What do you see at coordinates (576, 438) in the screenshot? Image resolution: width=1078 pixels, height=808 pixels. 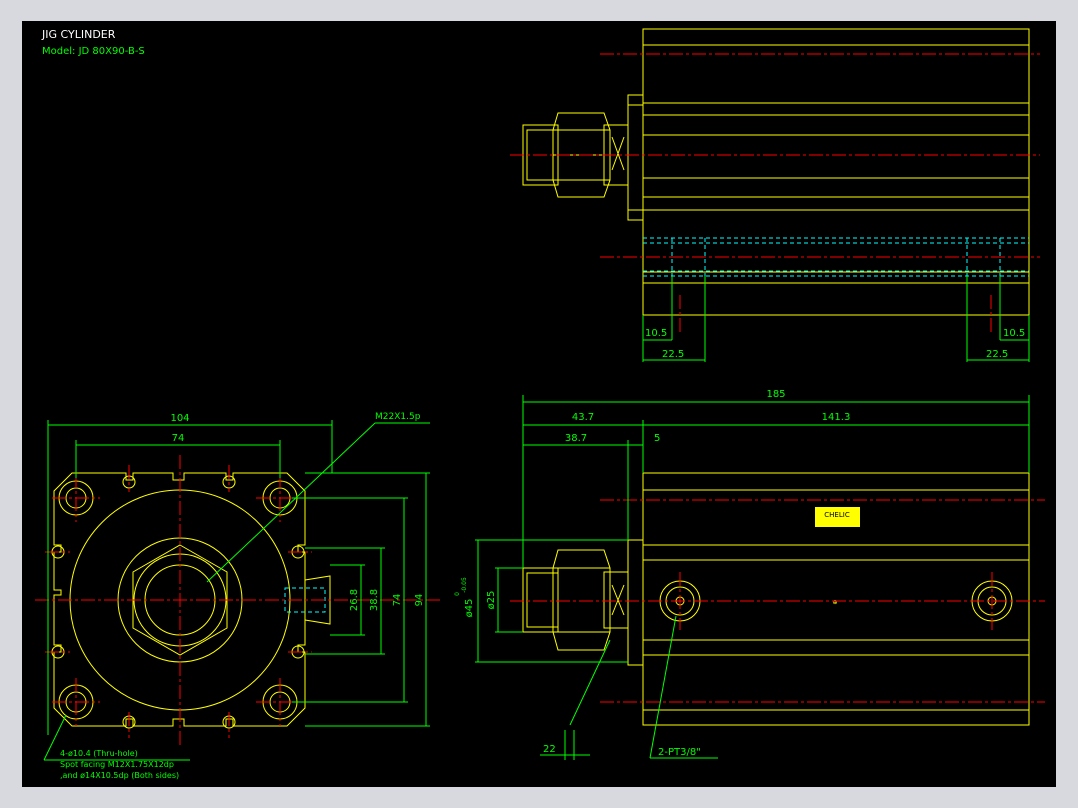 I see `side-dim-rod: 38.7` at bounding box center [576, 438].